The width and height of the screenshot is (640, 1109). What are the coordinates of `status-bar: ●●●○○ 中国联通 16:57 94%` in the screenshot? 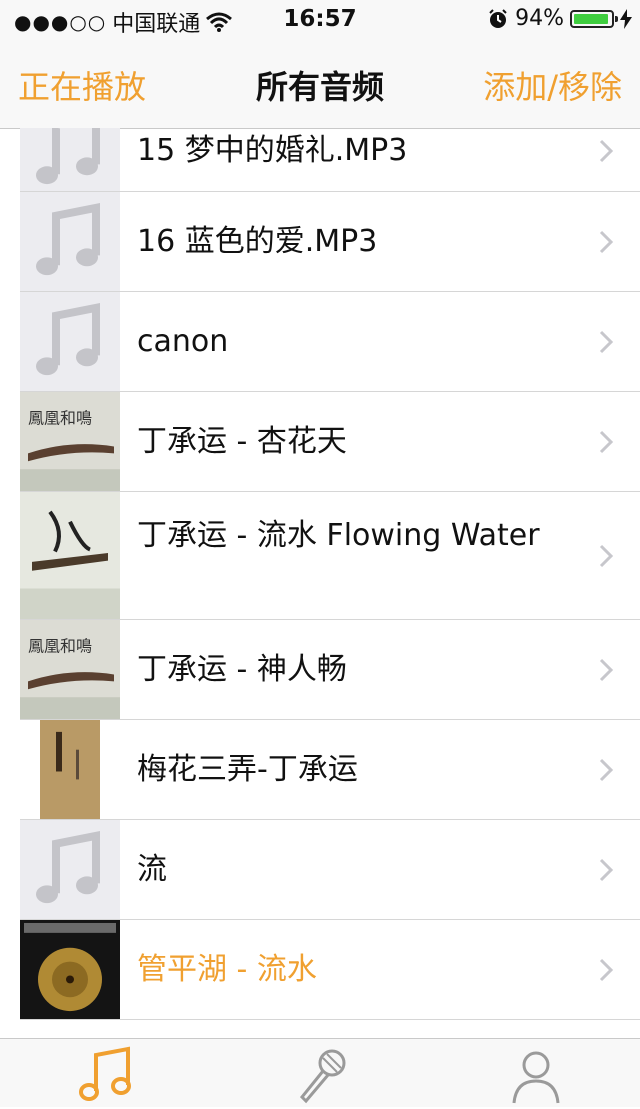 It's located at (320, 21).